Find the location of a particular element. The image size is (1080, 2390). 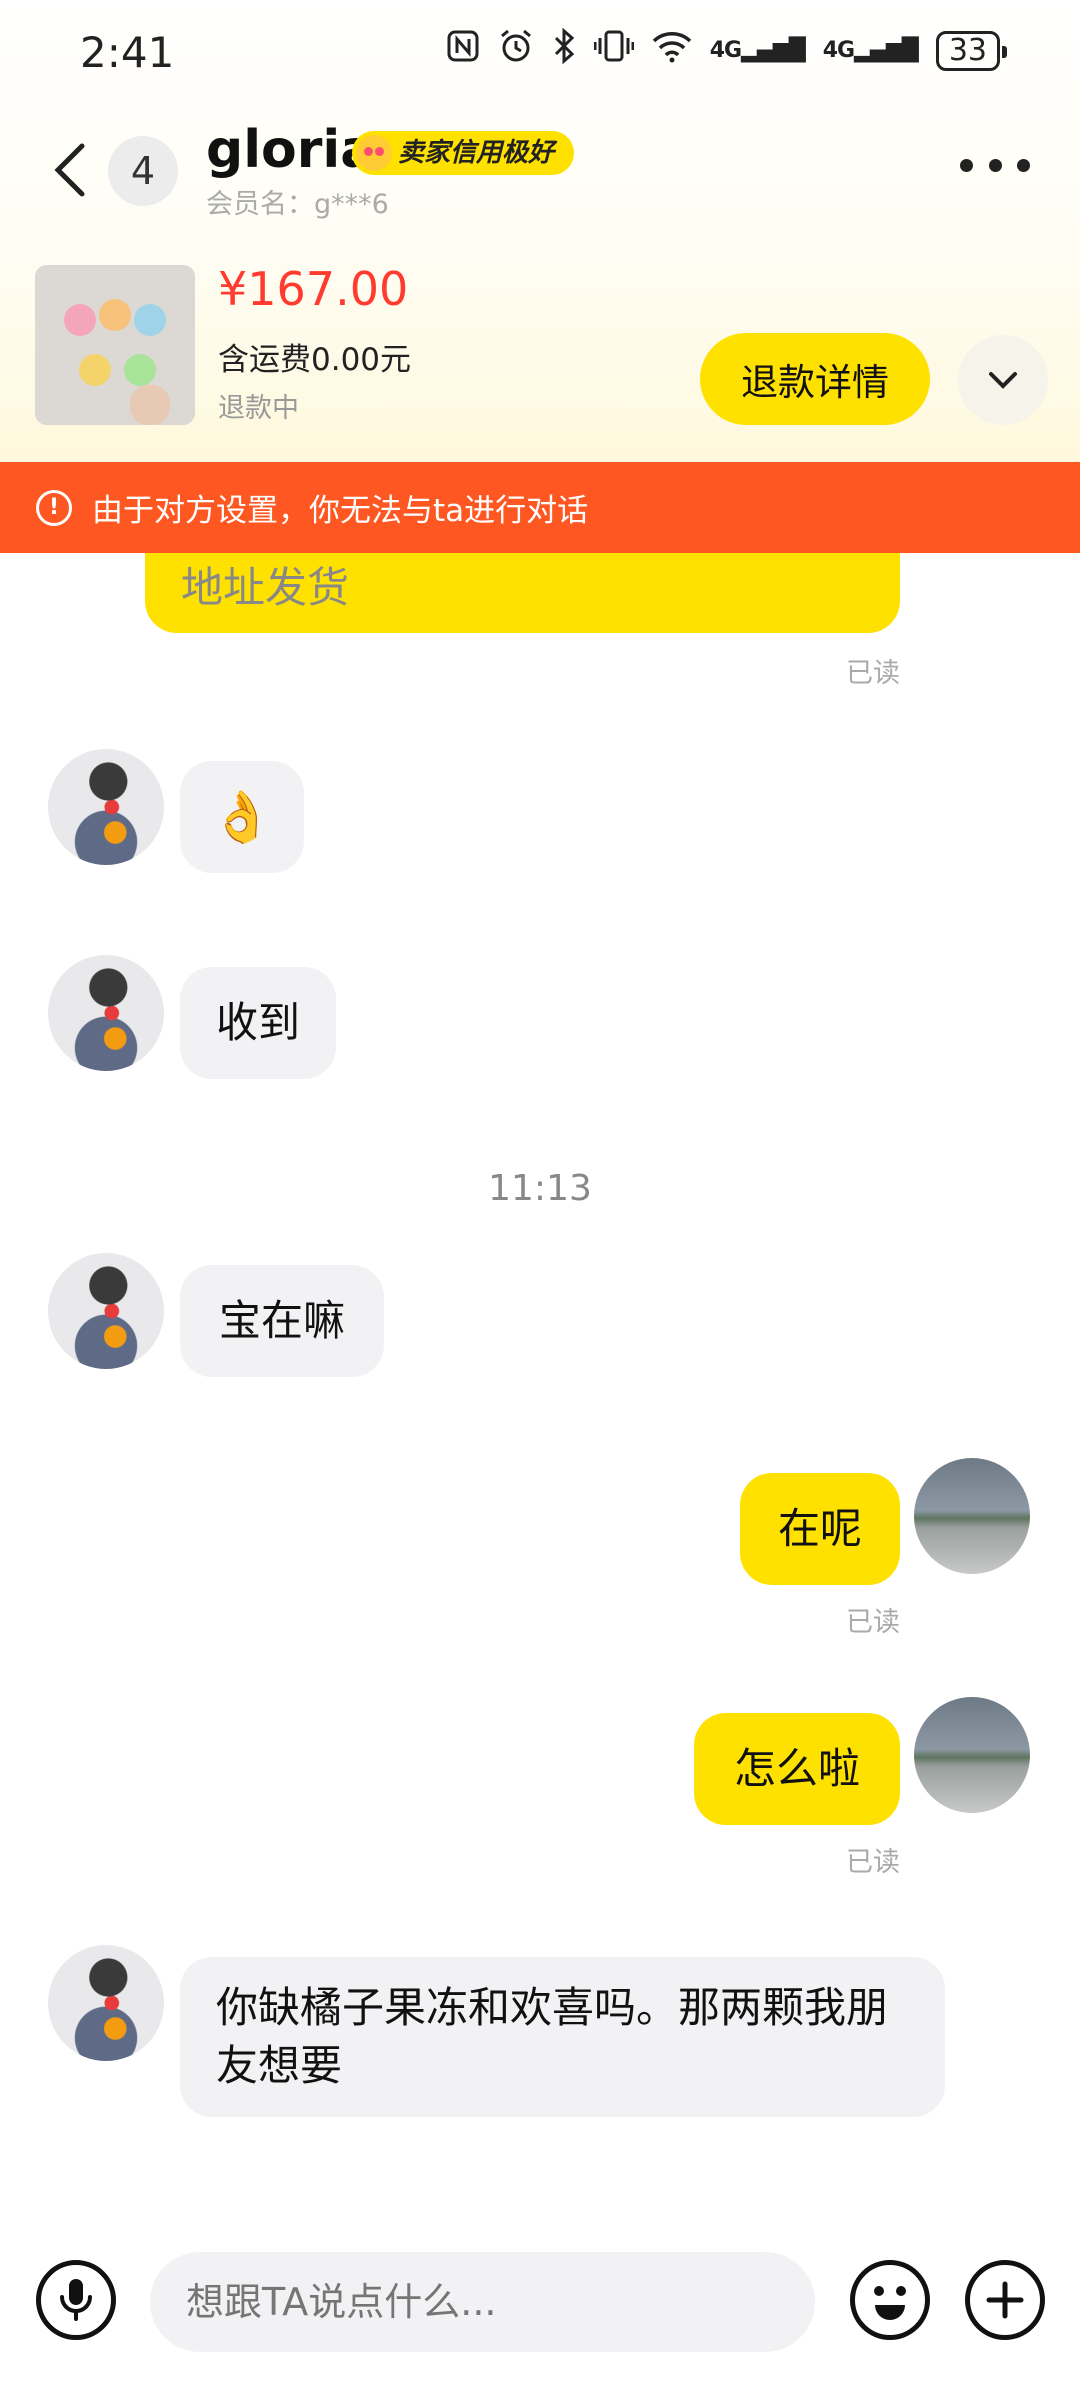

signal-icon-1: 4G▂▄▆█ is located at coordinates (757, 50).